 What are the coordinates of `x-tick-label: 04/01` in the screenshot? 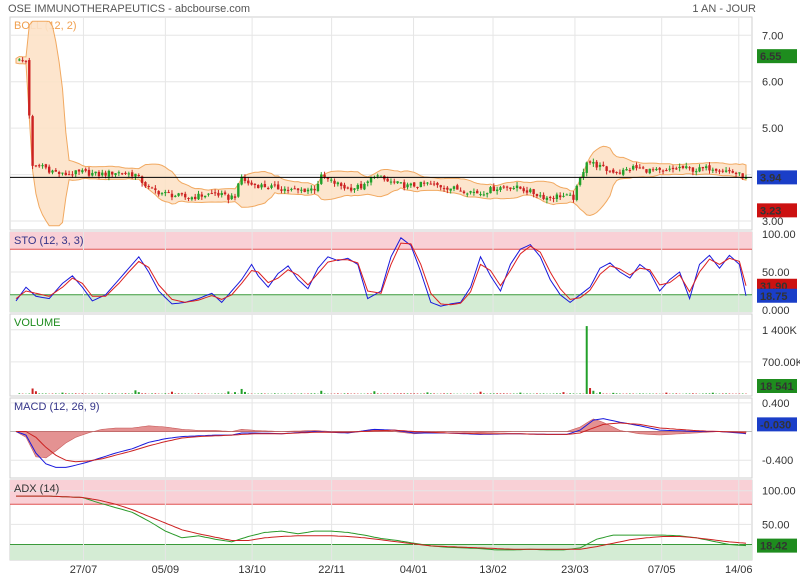 It's located at (414, 570).